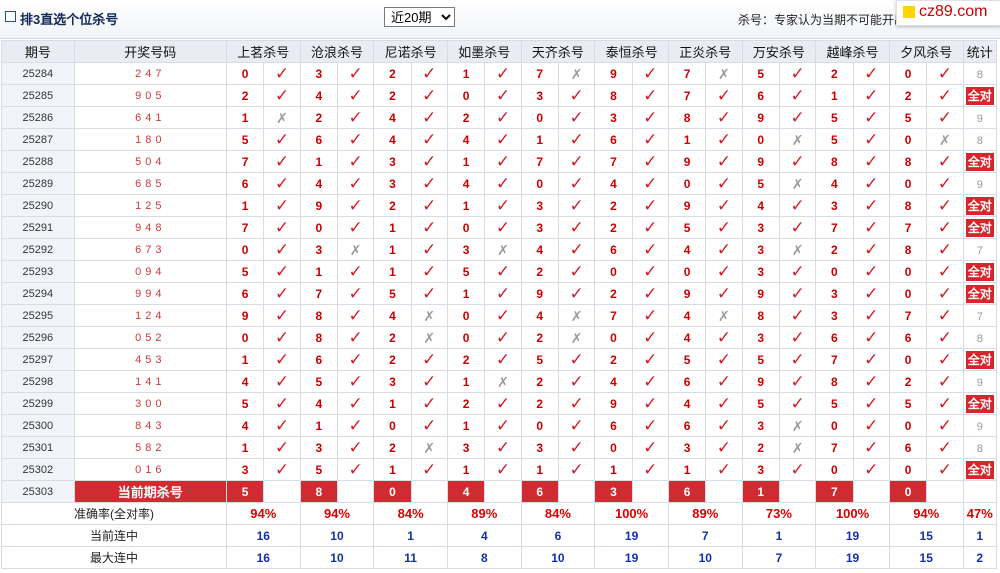  I want to click on issue-cell: 25294, so click(38, 293).